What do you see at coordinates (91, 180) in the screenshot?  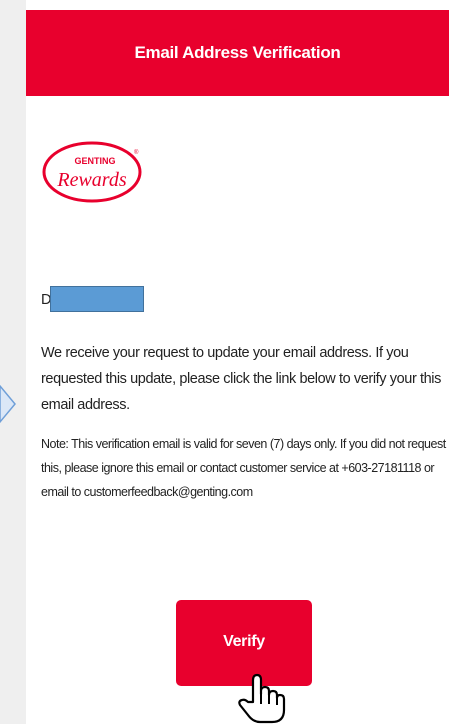 I see `logo-script-text: Rewards` at bounding box center [91, 180].